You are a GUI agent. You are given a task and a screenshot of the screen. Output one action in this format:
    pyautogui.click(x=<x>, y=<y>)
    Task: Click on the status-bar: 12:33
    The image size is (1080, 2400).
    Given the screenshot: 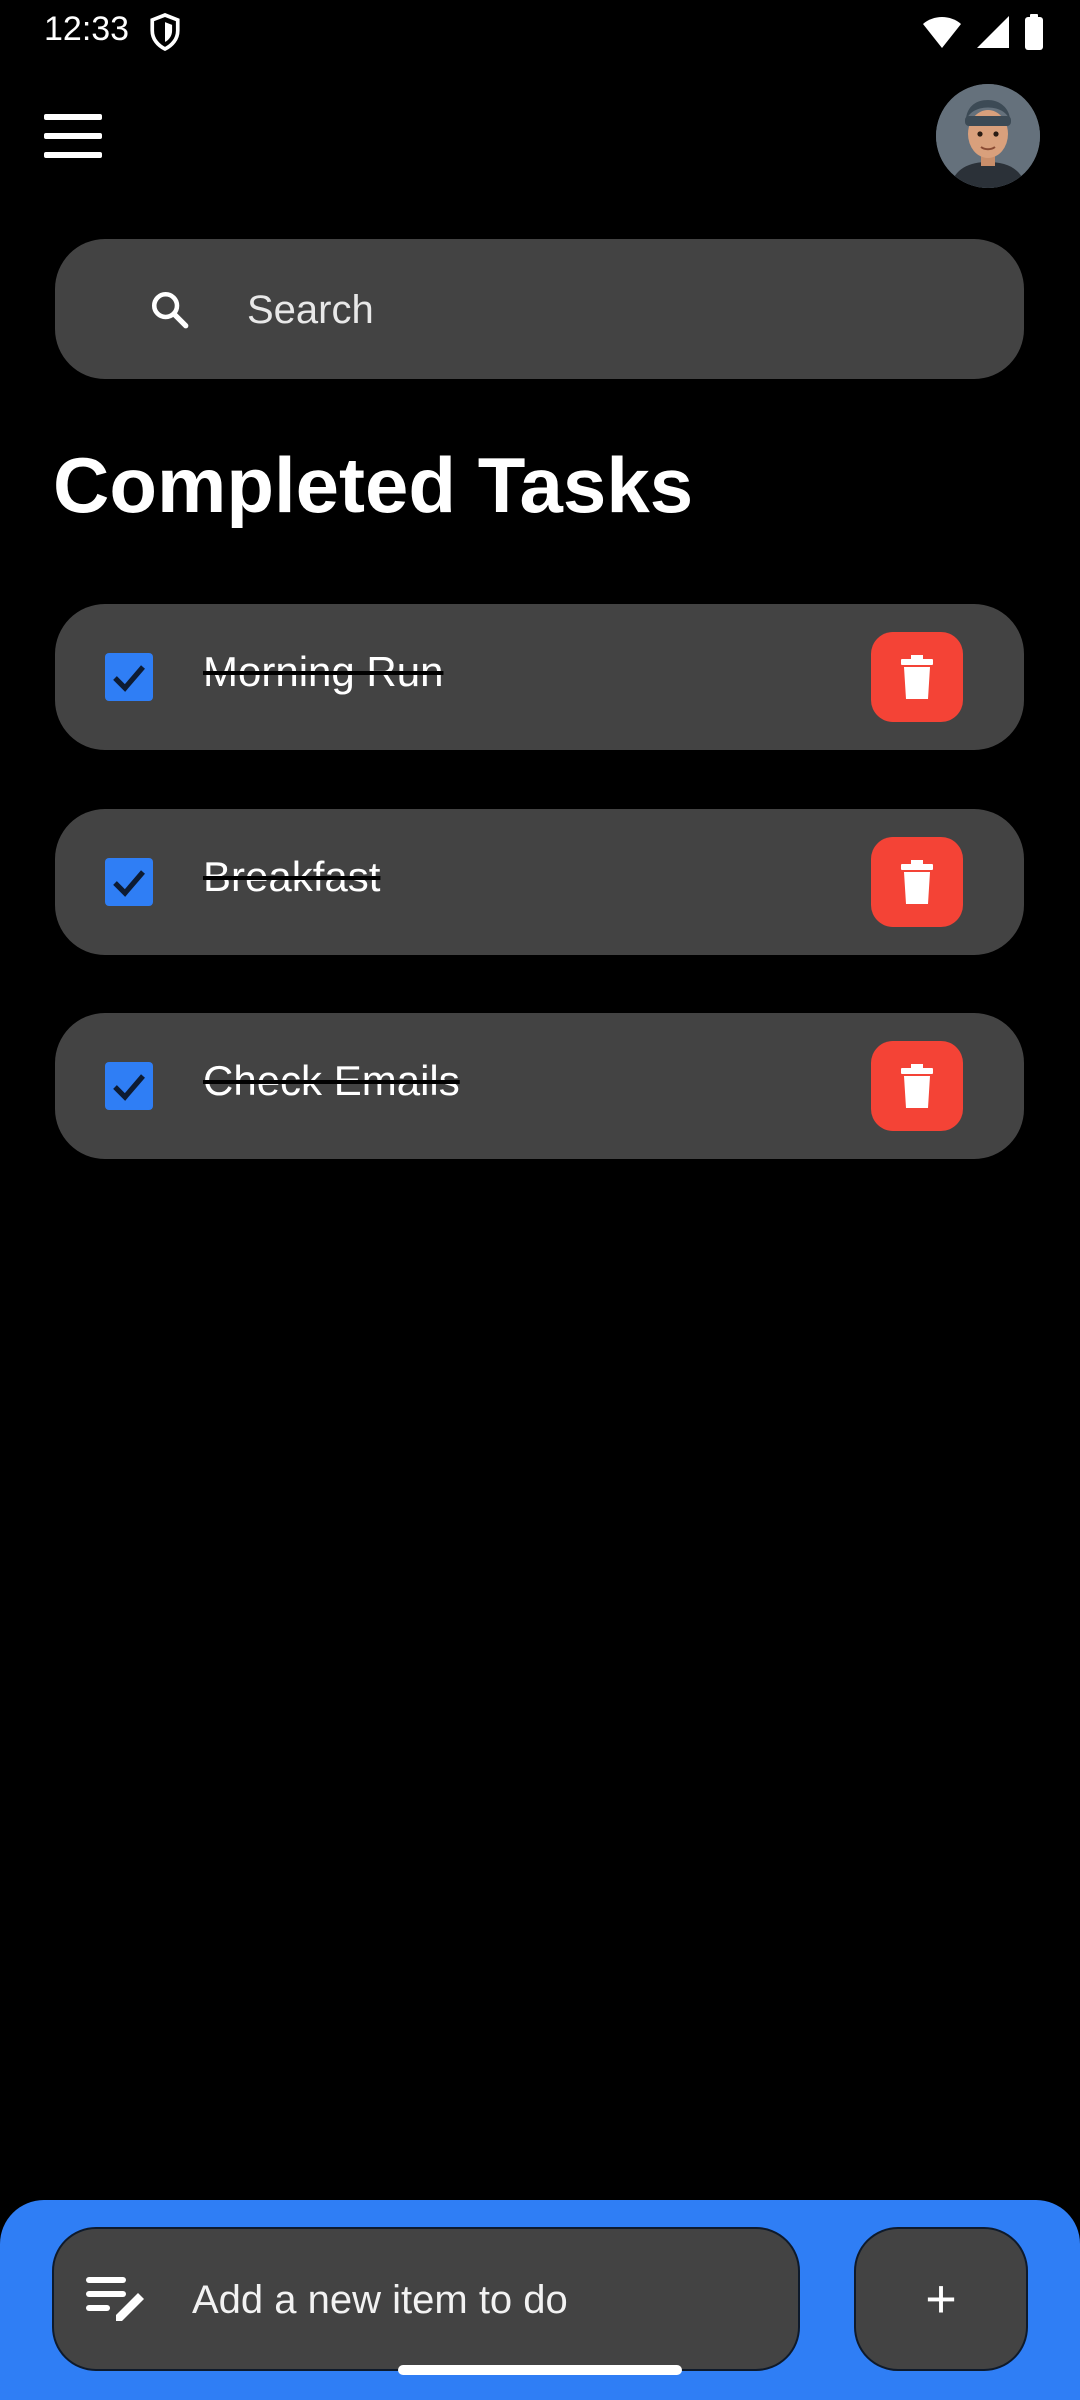 What is the action you would take?
    pyautogui.click(x=540, y=32)
    